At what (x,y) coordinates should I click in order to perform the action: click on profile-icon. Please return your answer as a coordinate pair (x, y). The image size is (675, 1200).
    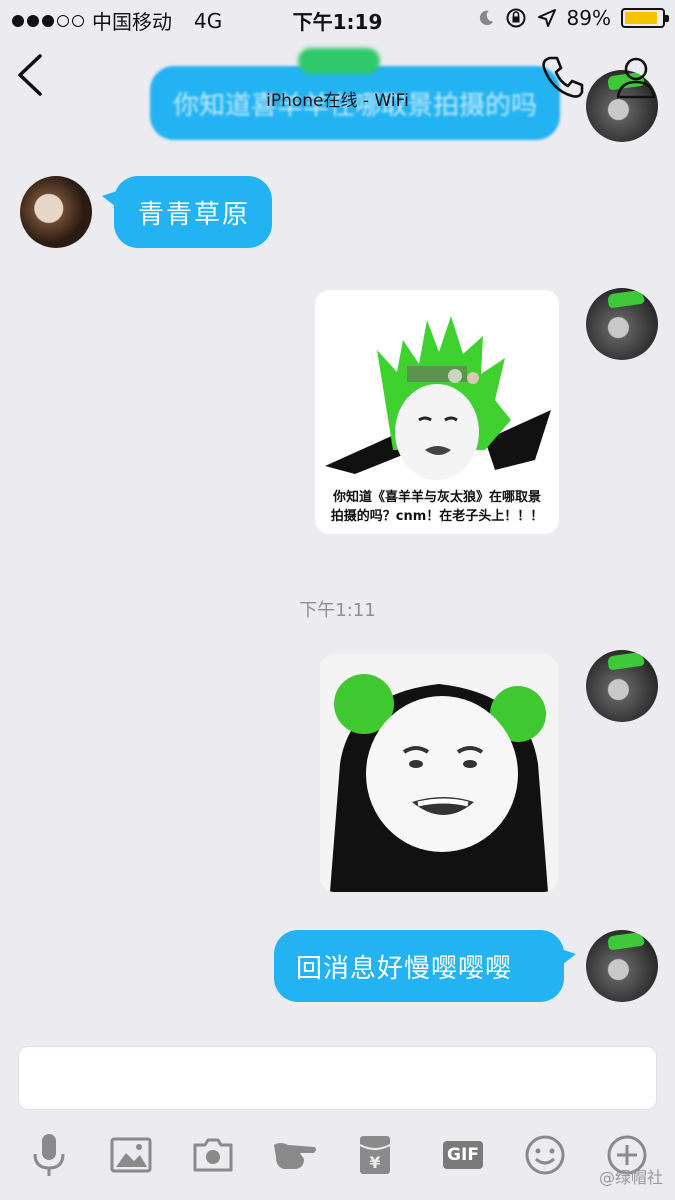
    Looking at the image, I should click on (636, 77).